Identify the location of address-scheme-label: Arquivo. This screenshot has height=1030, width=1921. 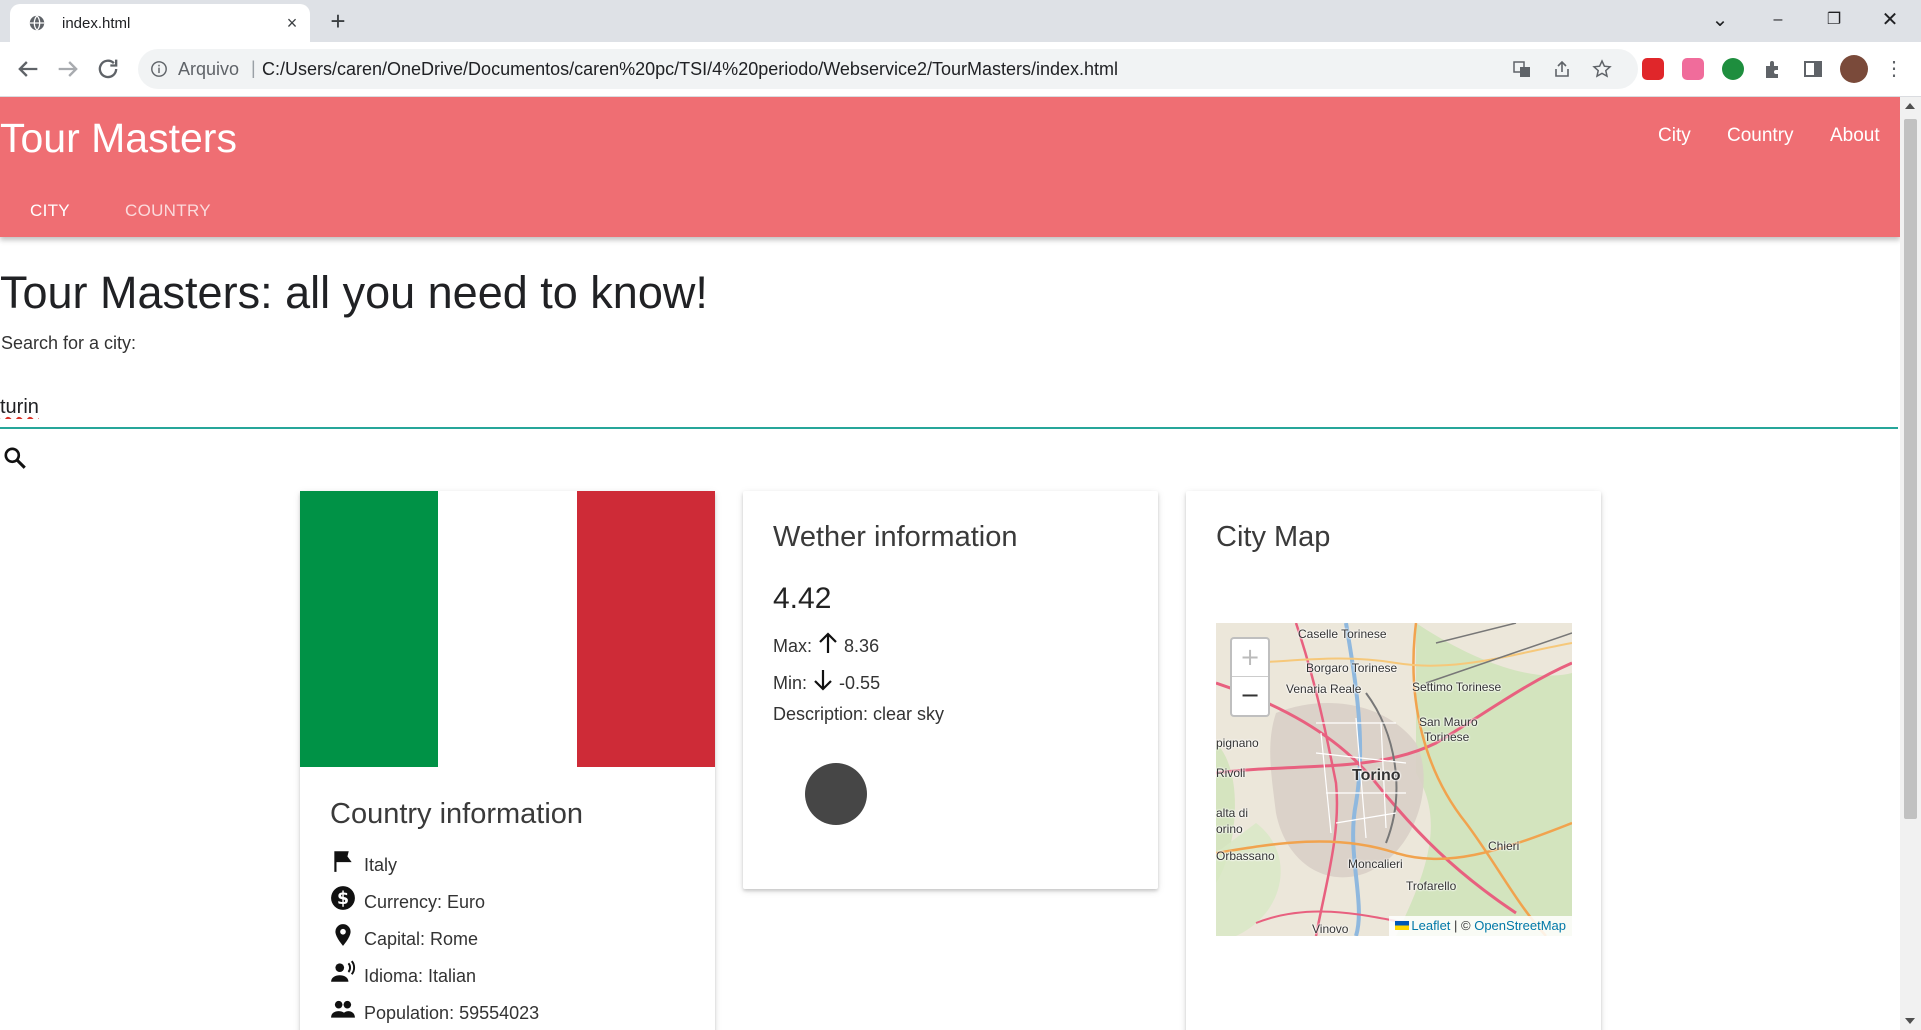
(209, 69).